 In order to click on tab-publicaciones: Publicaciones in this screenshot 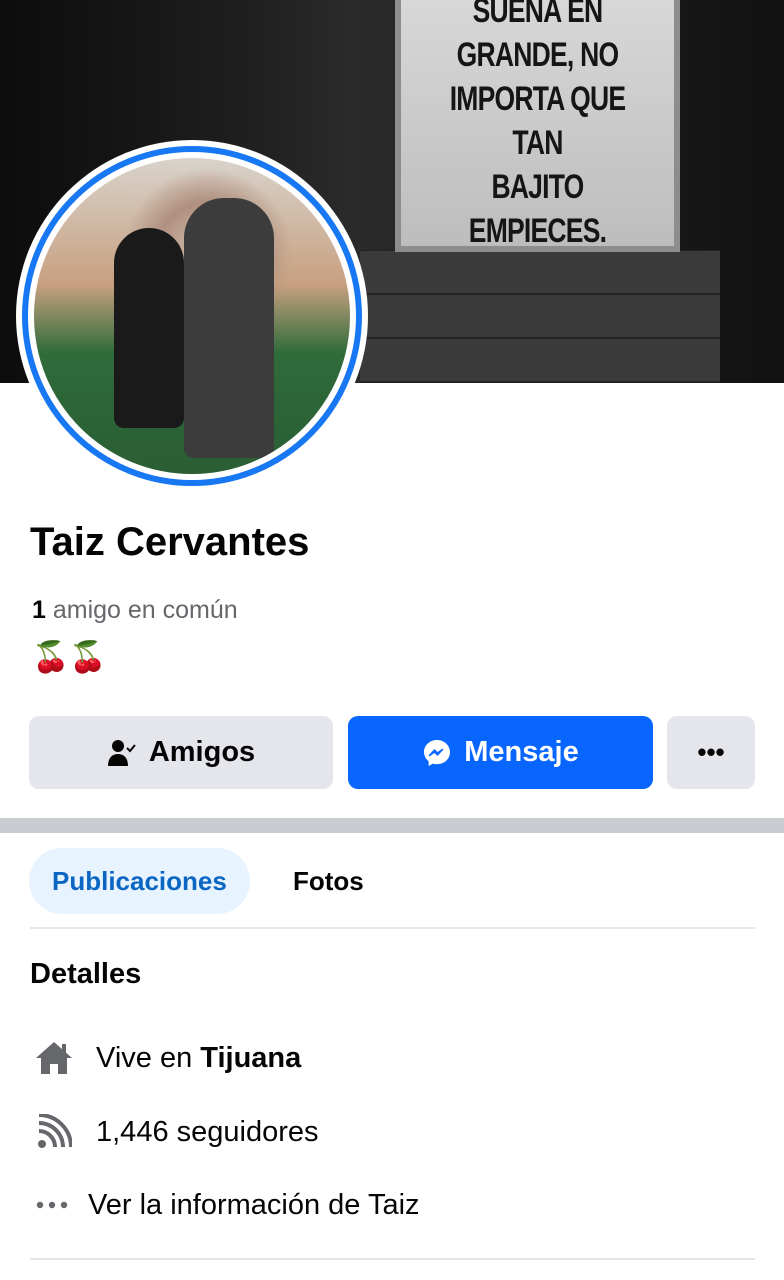, I will do `click(139, 881)`.